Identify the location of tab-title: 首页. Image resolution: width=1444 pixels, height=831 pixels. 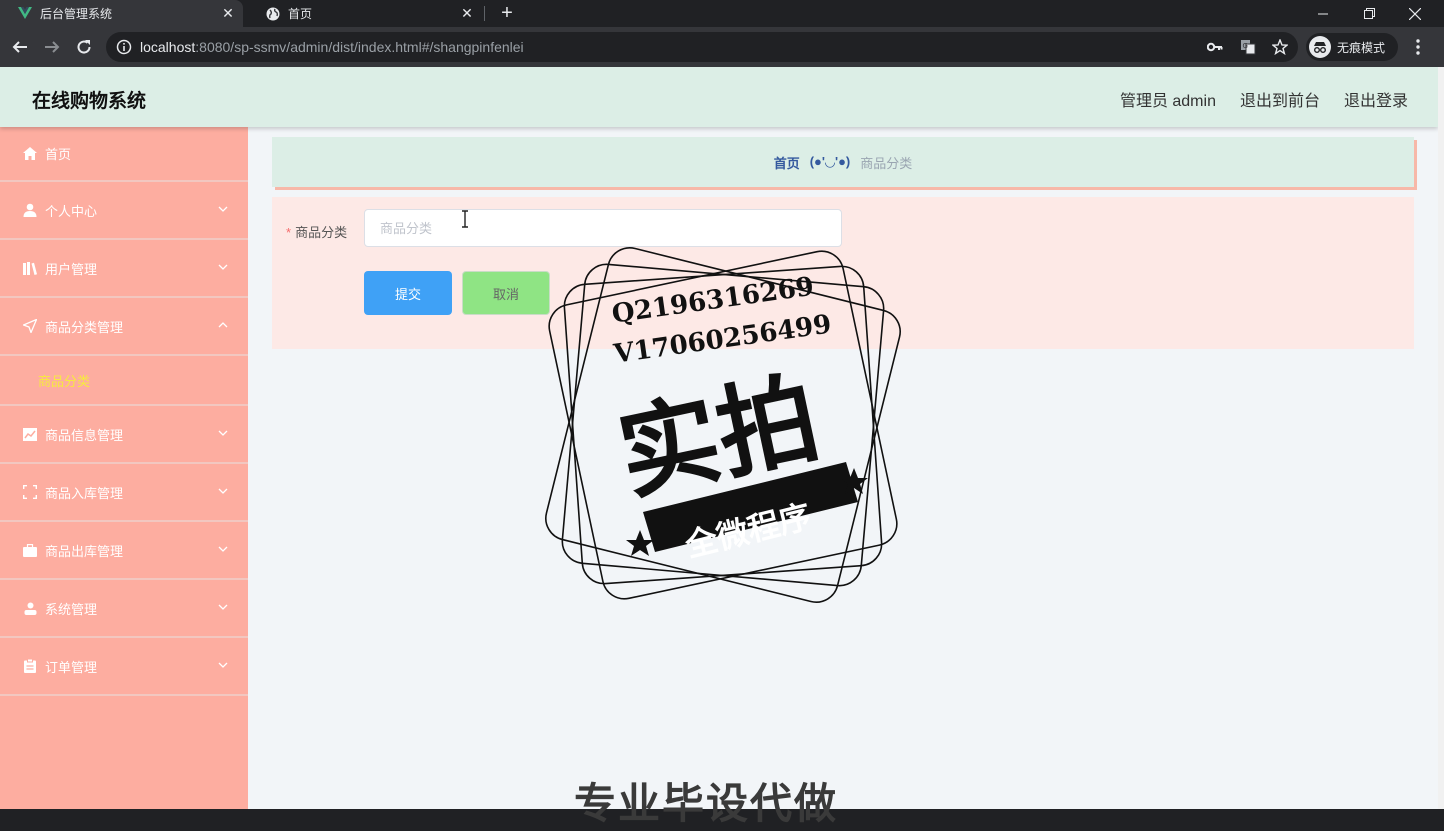
(300, 14).